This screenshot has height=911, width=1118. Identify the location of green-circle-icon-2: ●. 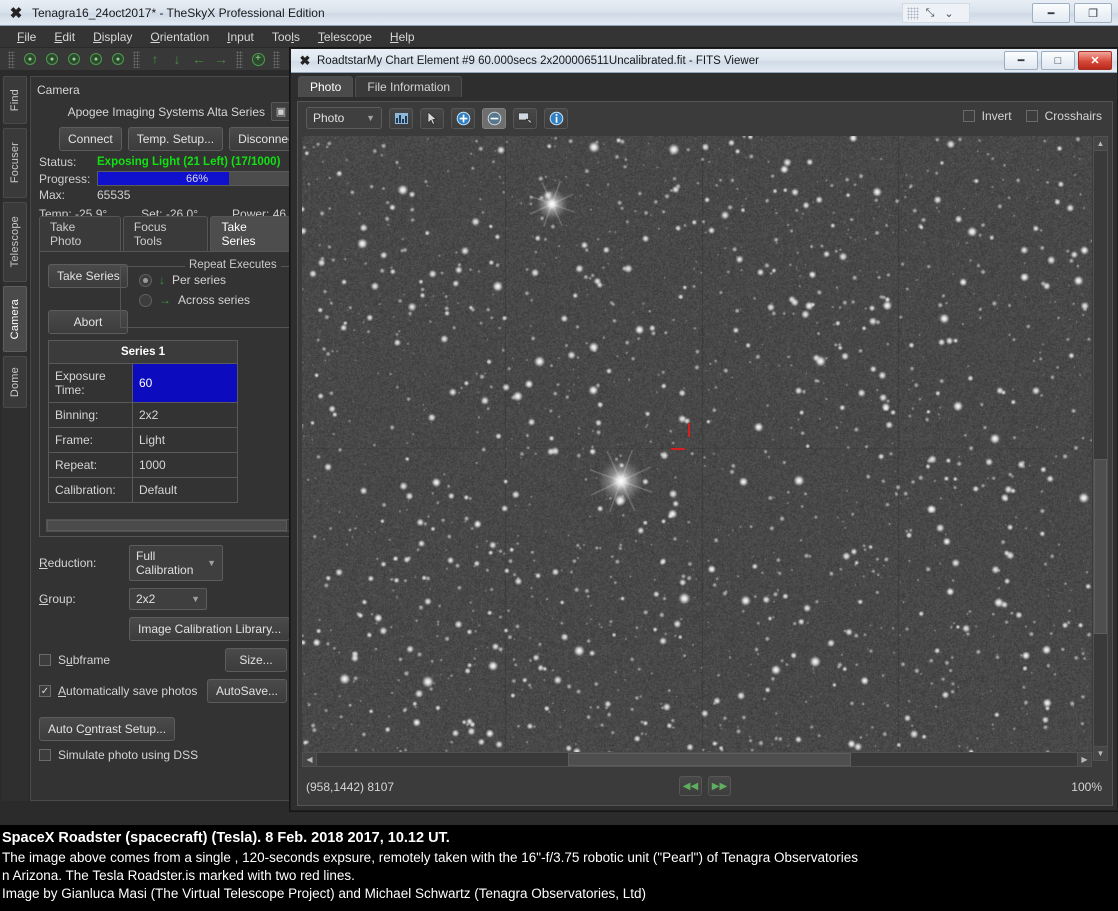
(52, 59).